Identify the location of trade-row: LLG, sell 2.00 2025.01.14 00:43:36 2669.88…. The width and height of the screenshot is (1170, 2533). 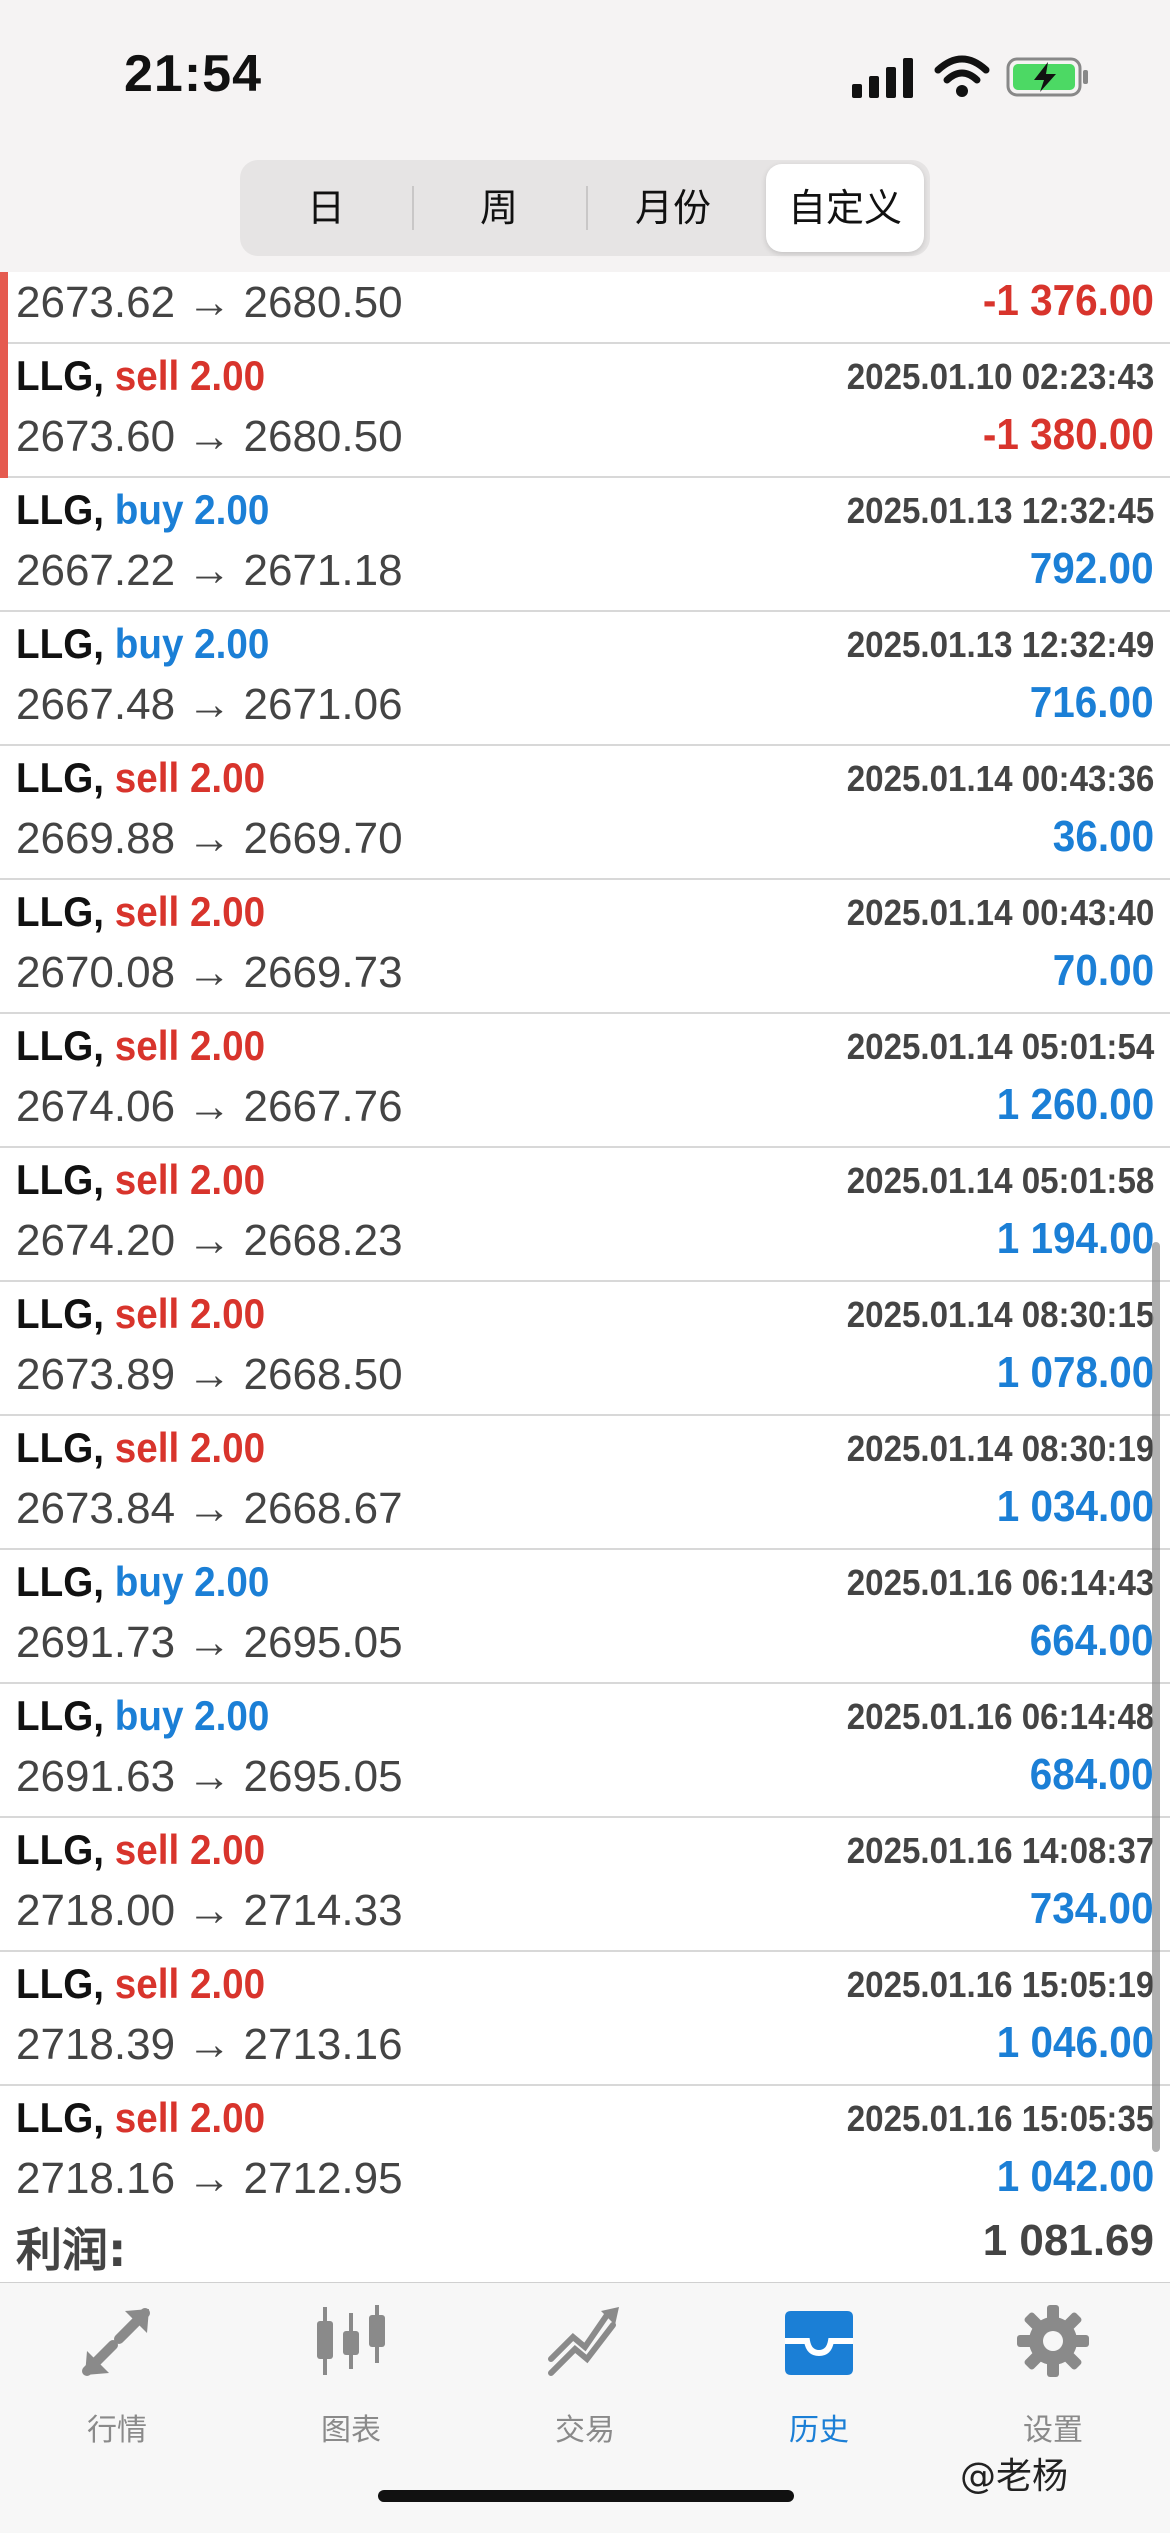
(585, 813).